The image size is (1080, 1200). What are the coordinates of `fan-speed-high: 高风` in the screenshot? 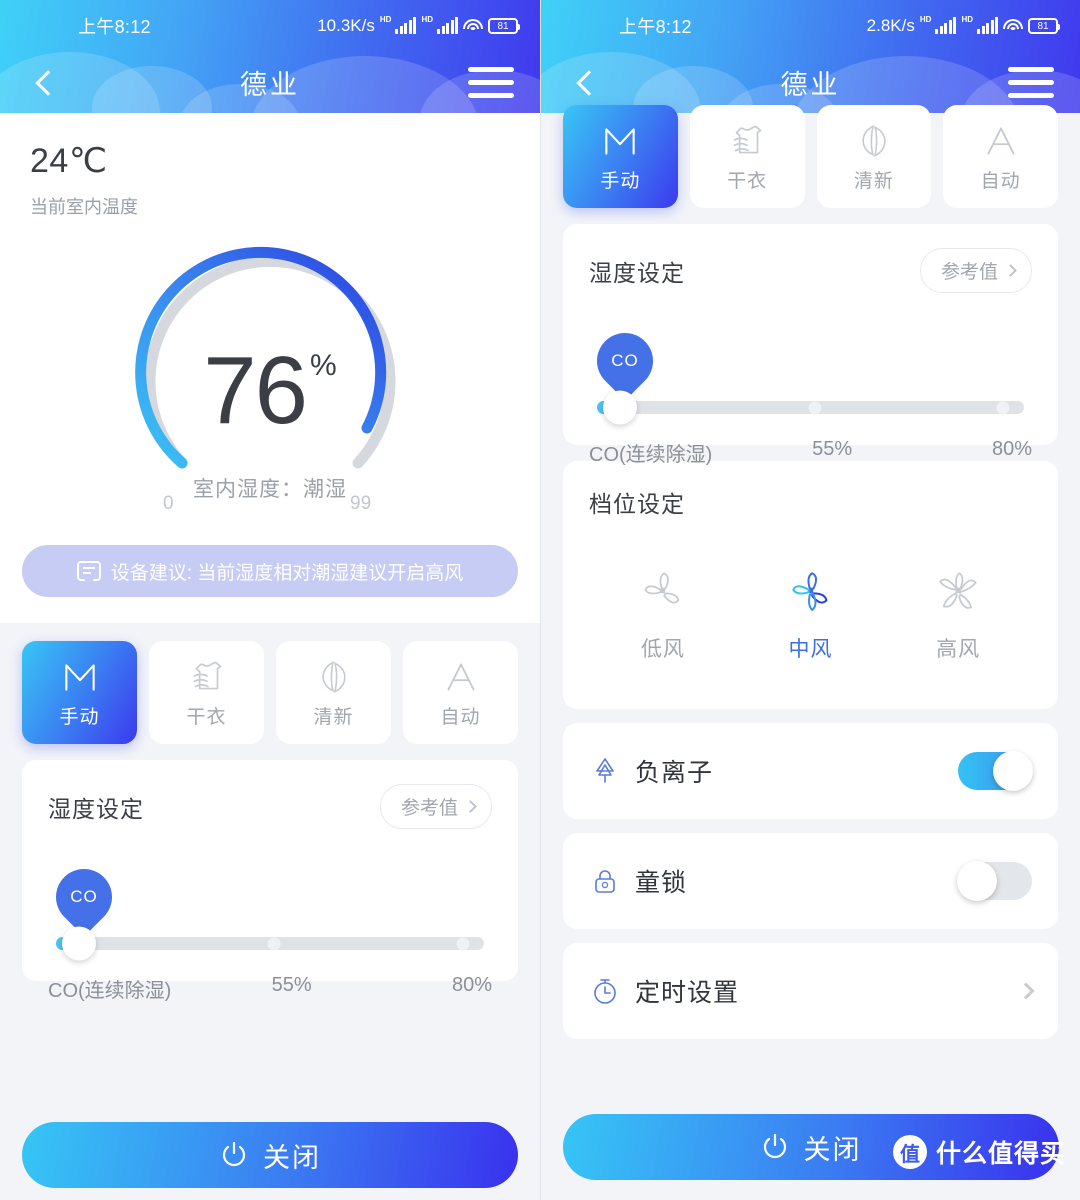 It's located at (958, 614).